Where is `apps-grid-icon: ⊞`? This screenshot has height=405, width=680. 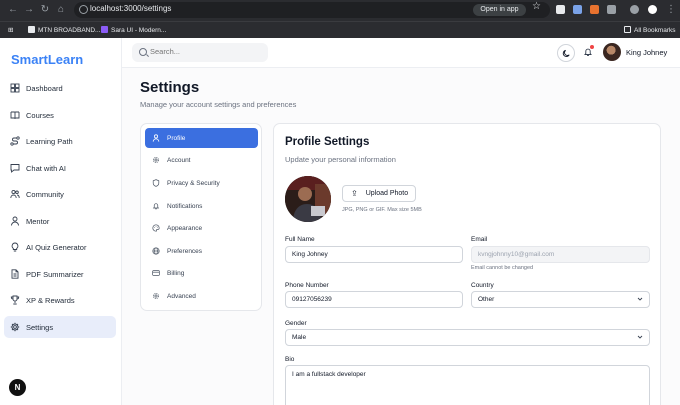
apps-grid-icon: ⊞ is located at coordinates (10, 30).